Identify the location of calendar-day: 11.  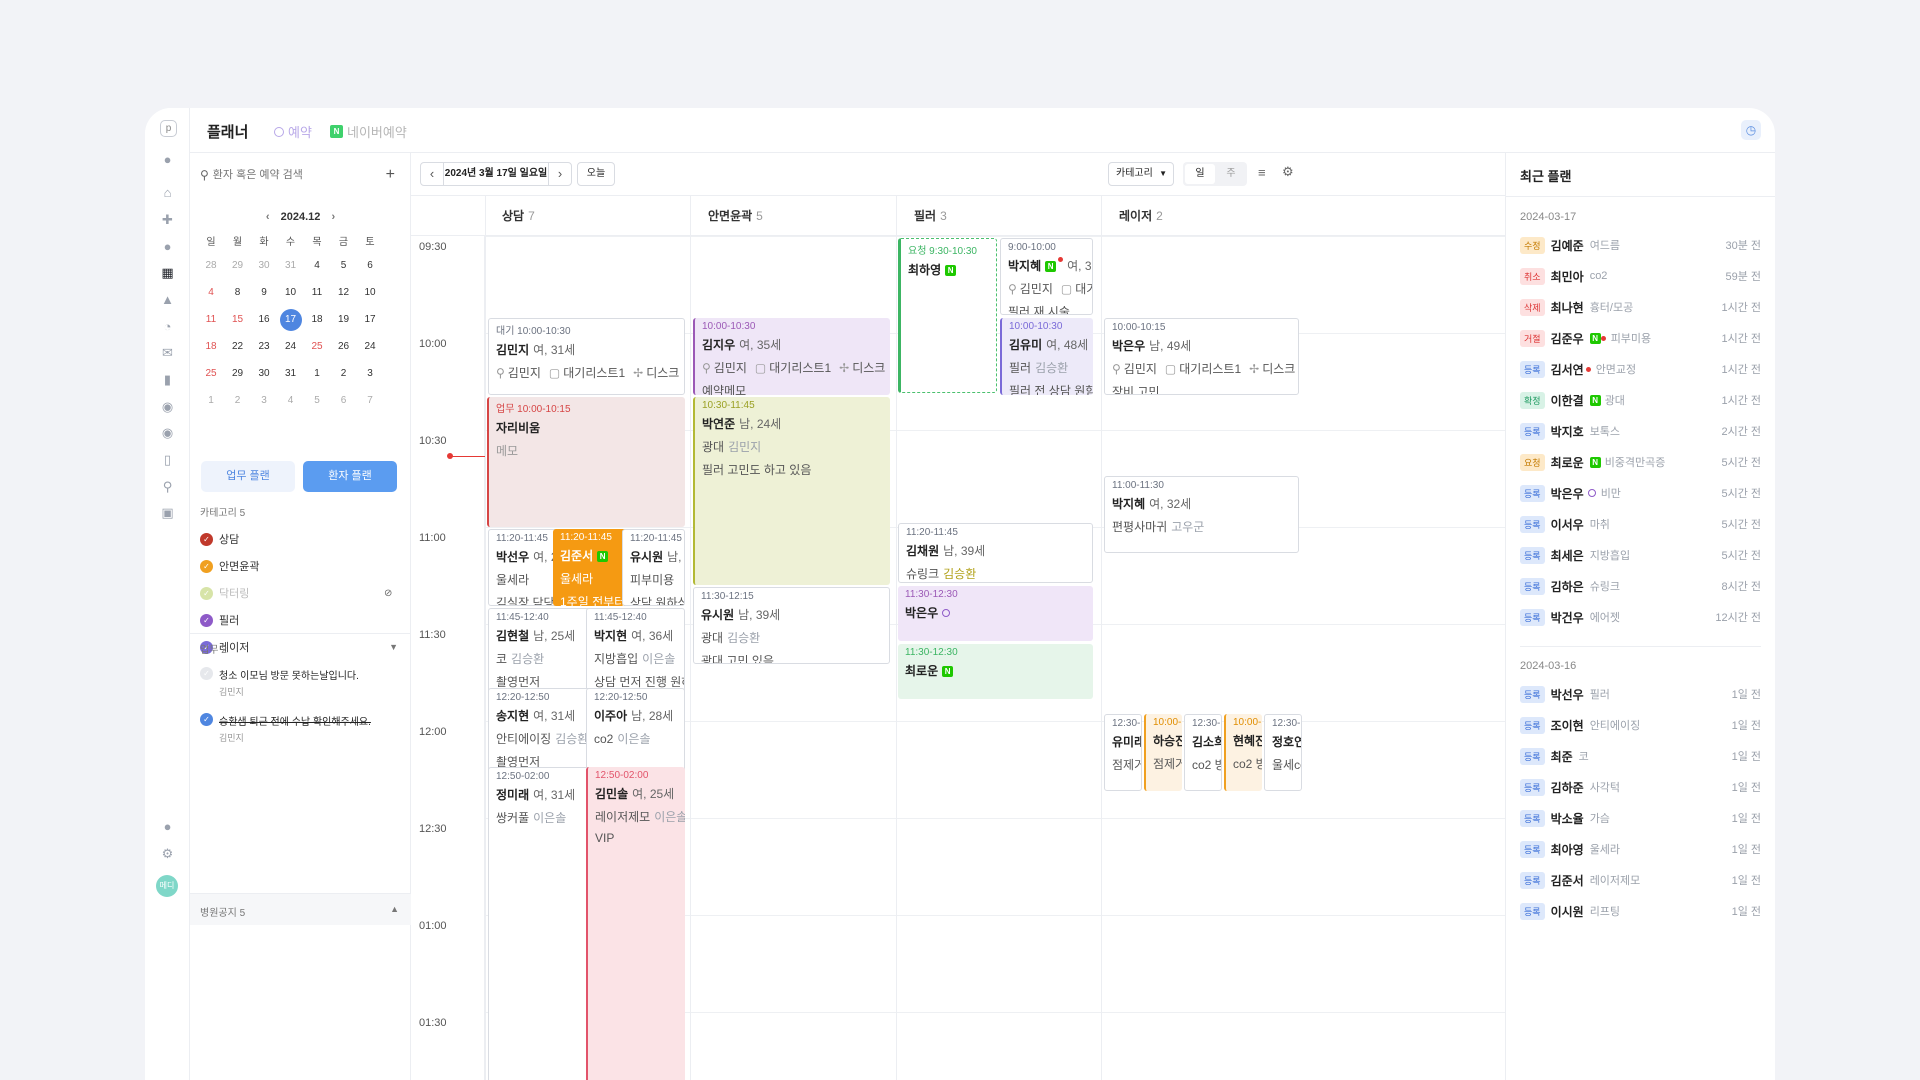
(317, 293).